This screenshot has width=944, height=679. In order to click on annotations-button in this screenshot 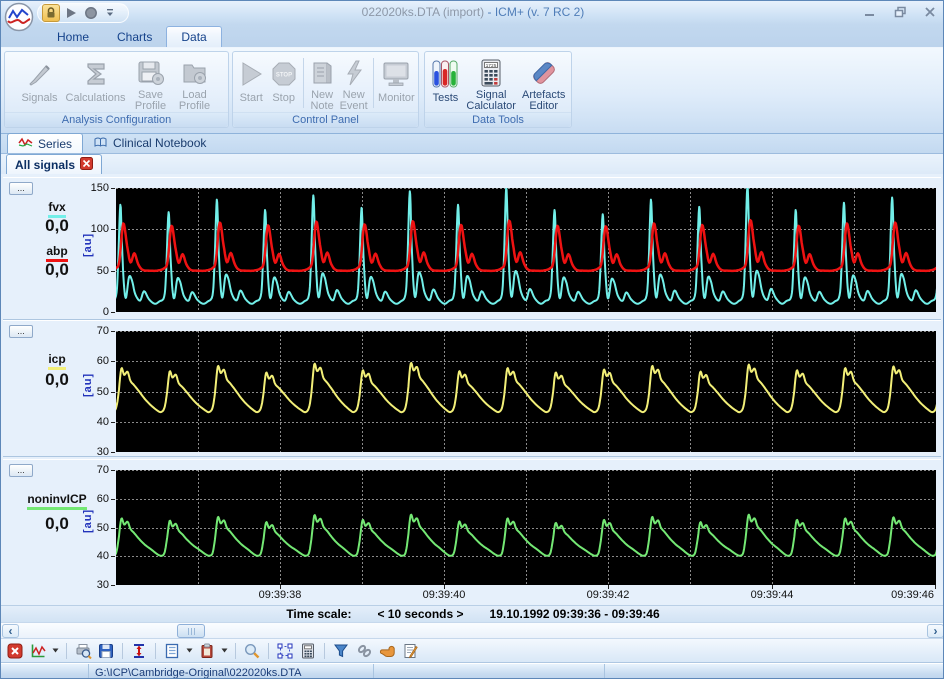, I will do `click(410, 651)`.